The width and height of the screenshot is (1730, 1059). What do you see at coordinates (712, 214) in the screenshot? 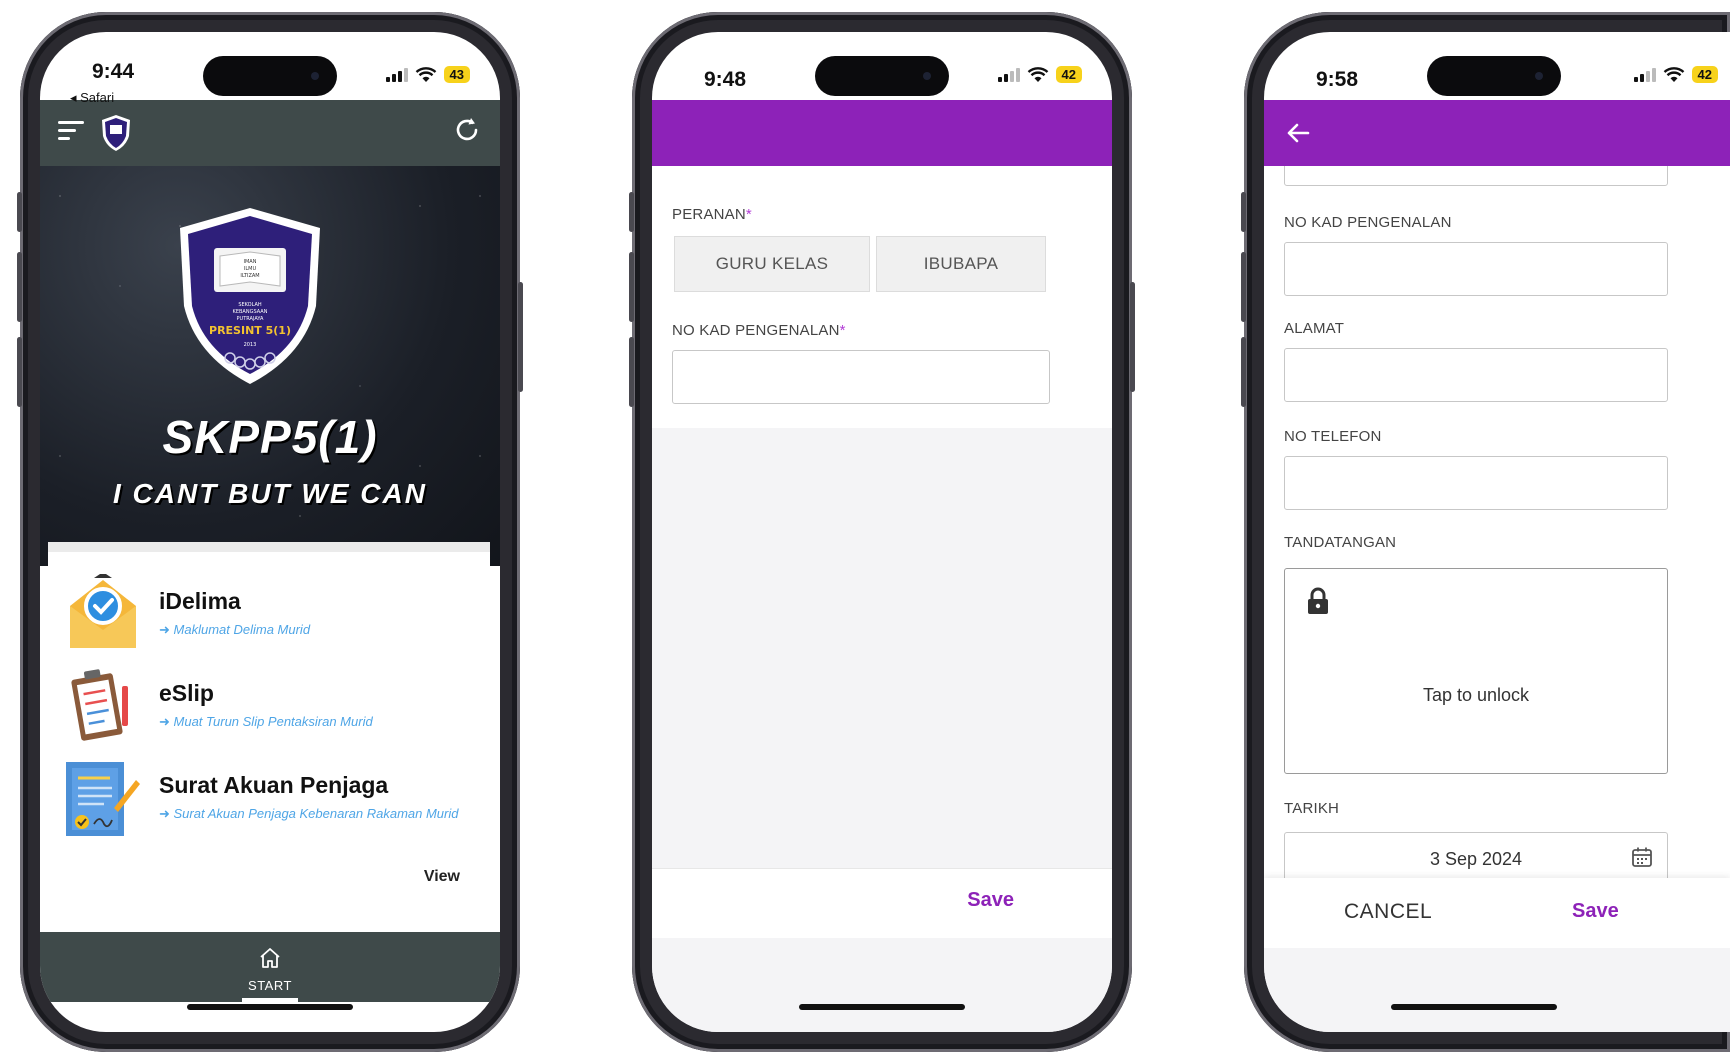
I see `peranan-label: PERANAN*` at bounding box center [712, 214].